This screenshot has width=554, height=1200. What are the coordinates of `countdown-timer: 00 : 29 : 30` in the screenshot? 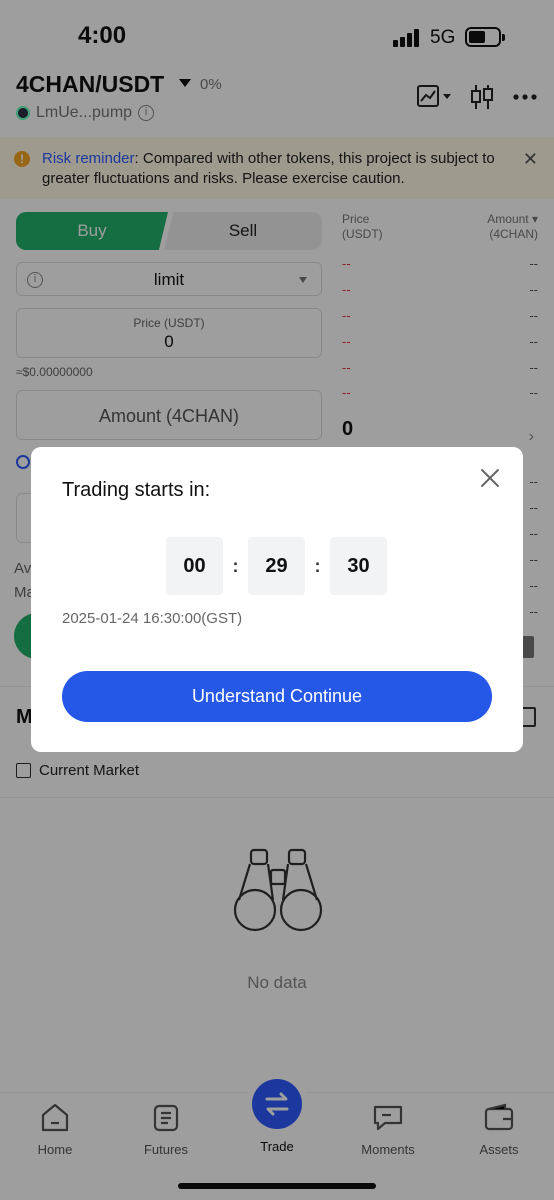 It's located at (276, 566).